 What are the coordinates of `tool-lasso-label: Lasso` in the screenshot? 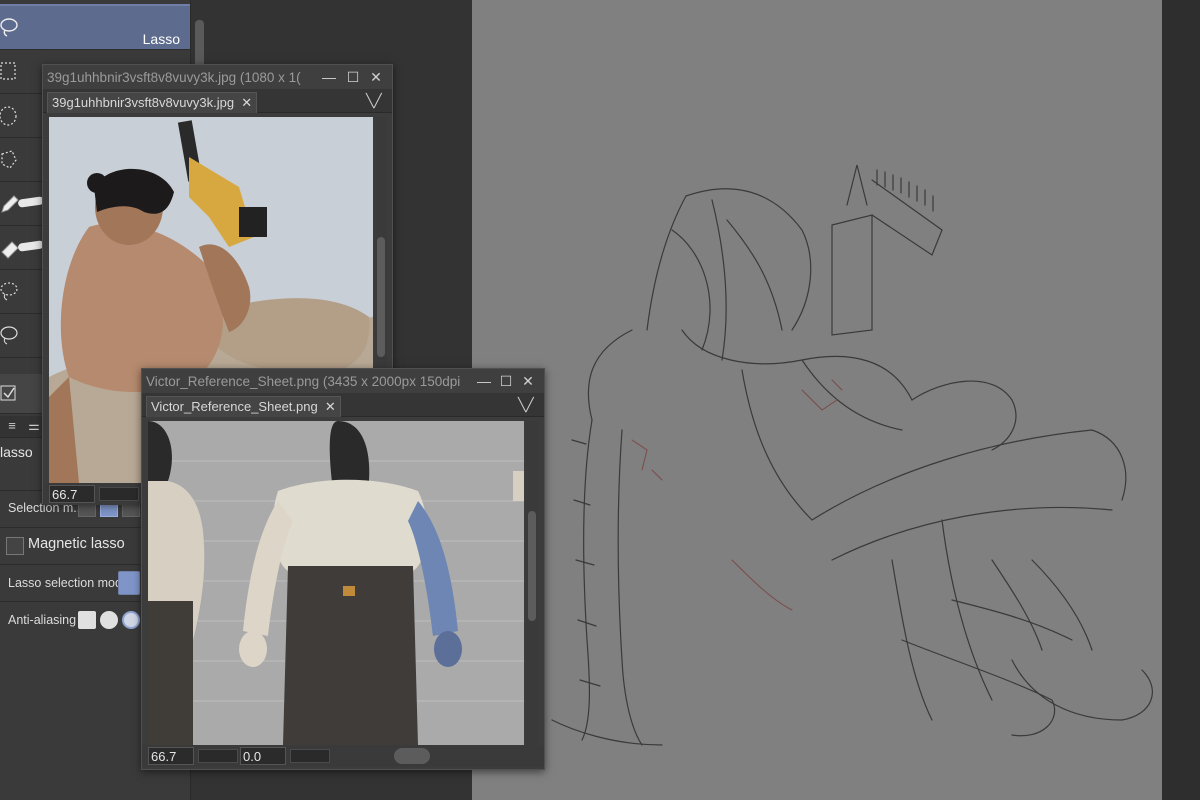 It's located at (161, 39).